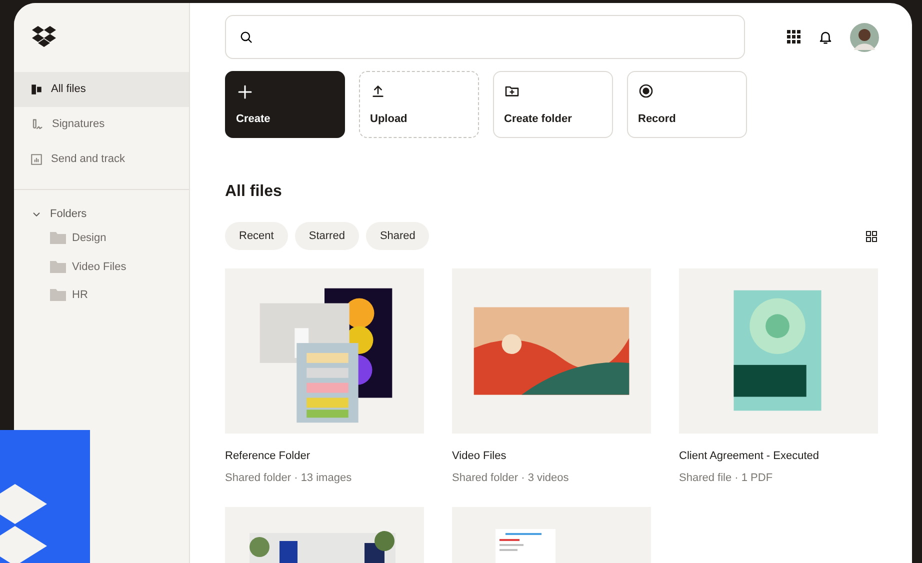 The width and height of the screenshot is (922, 563). What do you see at coordinates (825, 37) in the screenshot?
I see `bell-icon` at bounding box center [825, 37].